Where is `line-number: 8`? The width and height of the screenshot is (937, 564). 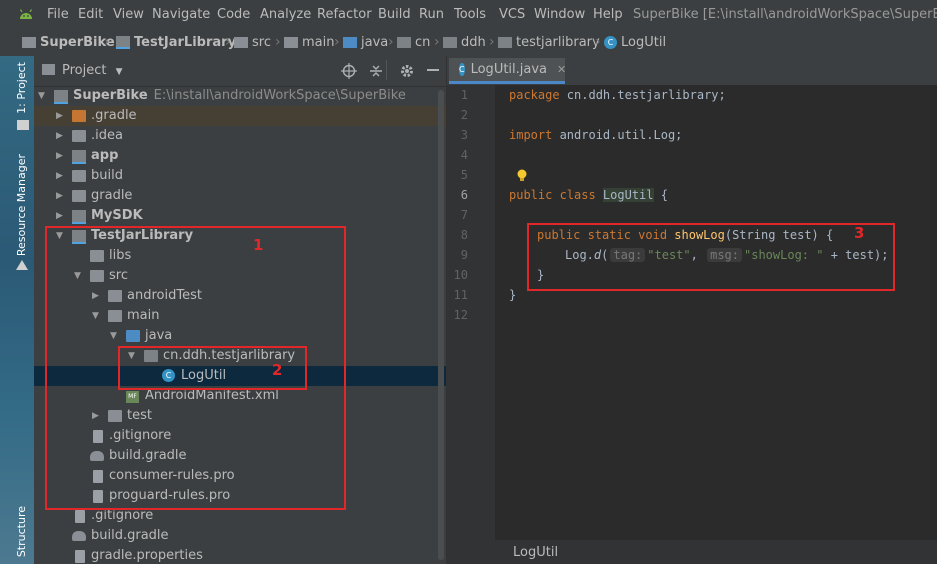
line-number: 8 is located at coordinates (464, 235).